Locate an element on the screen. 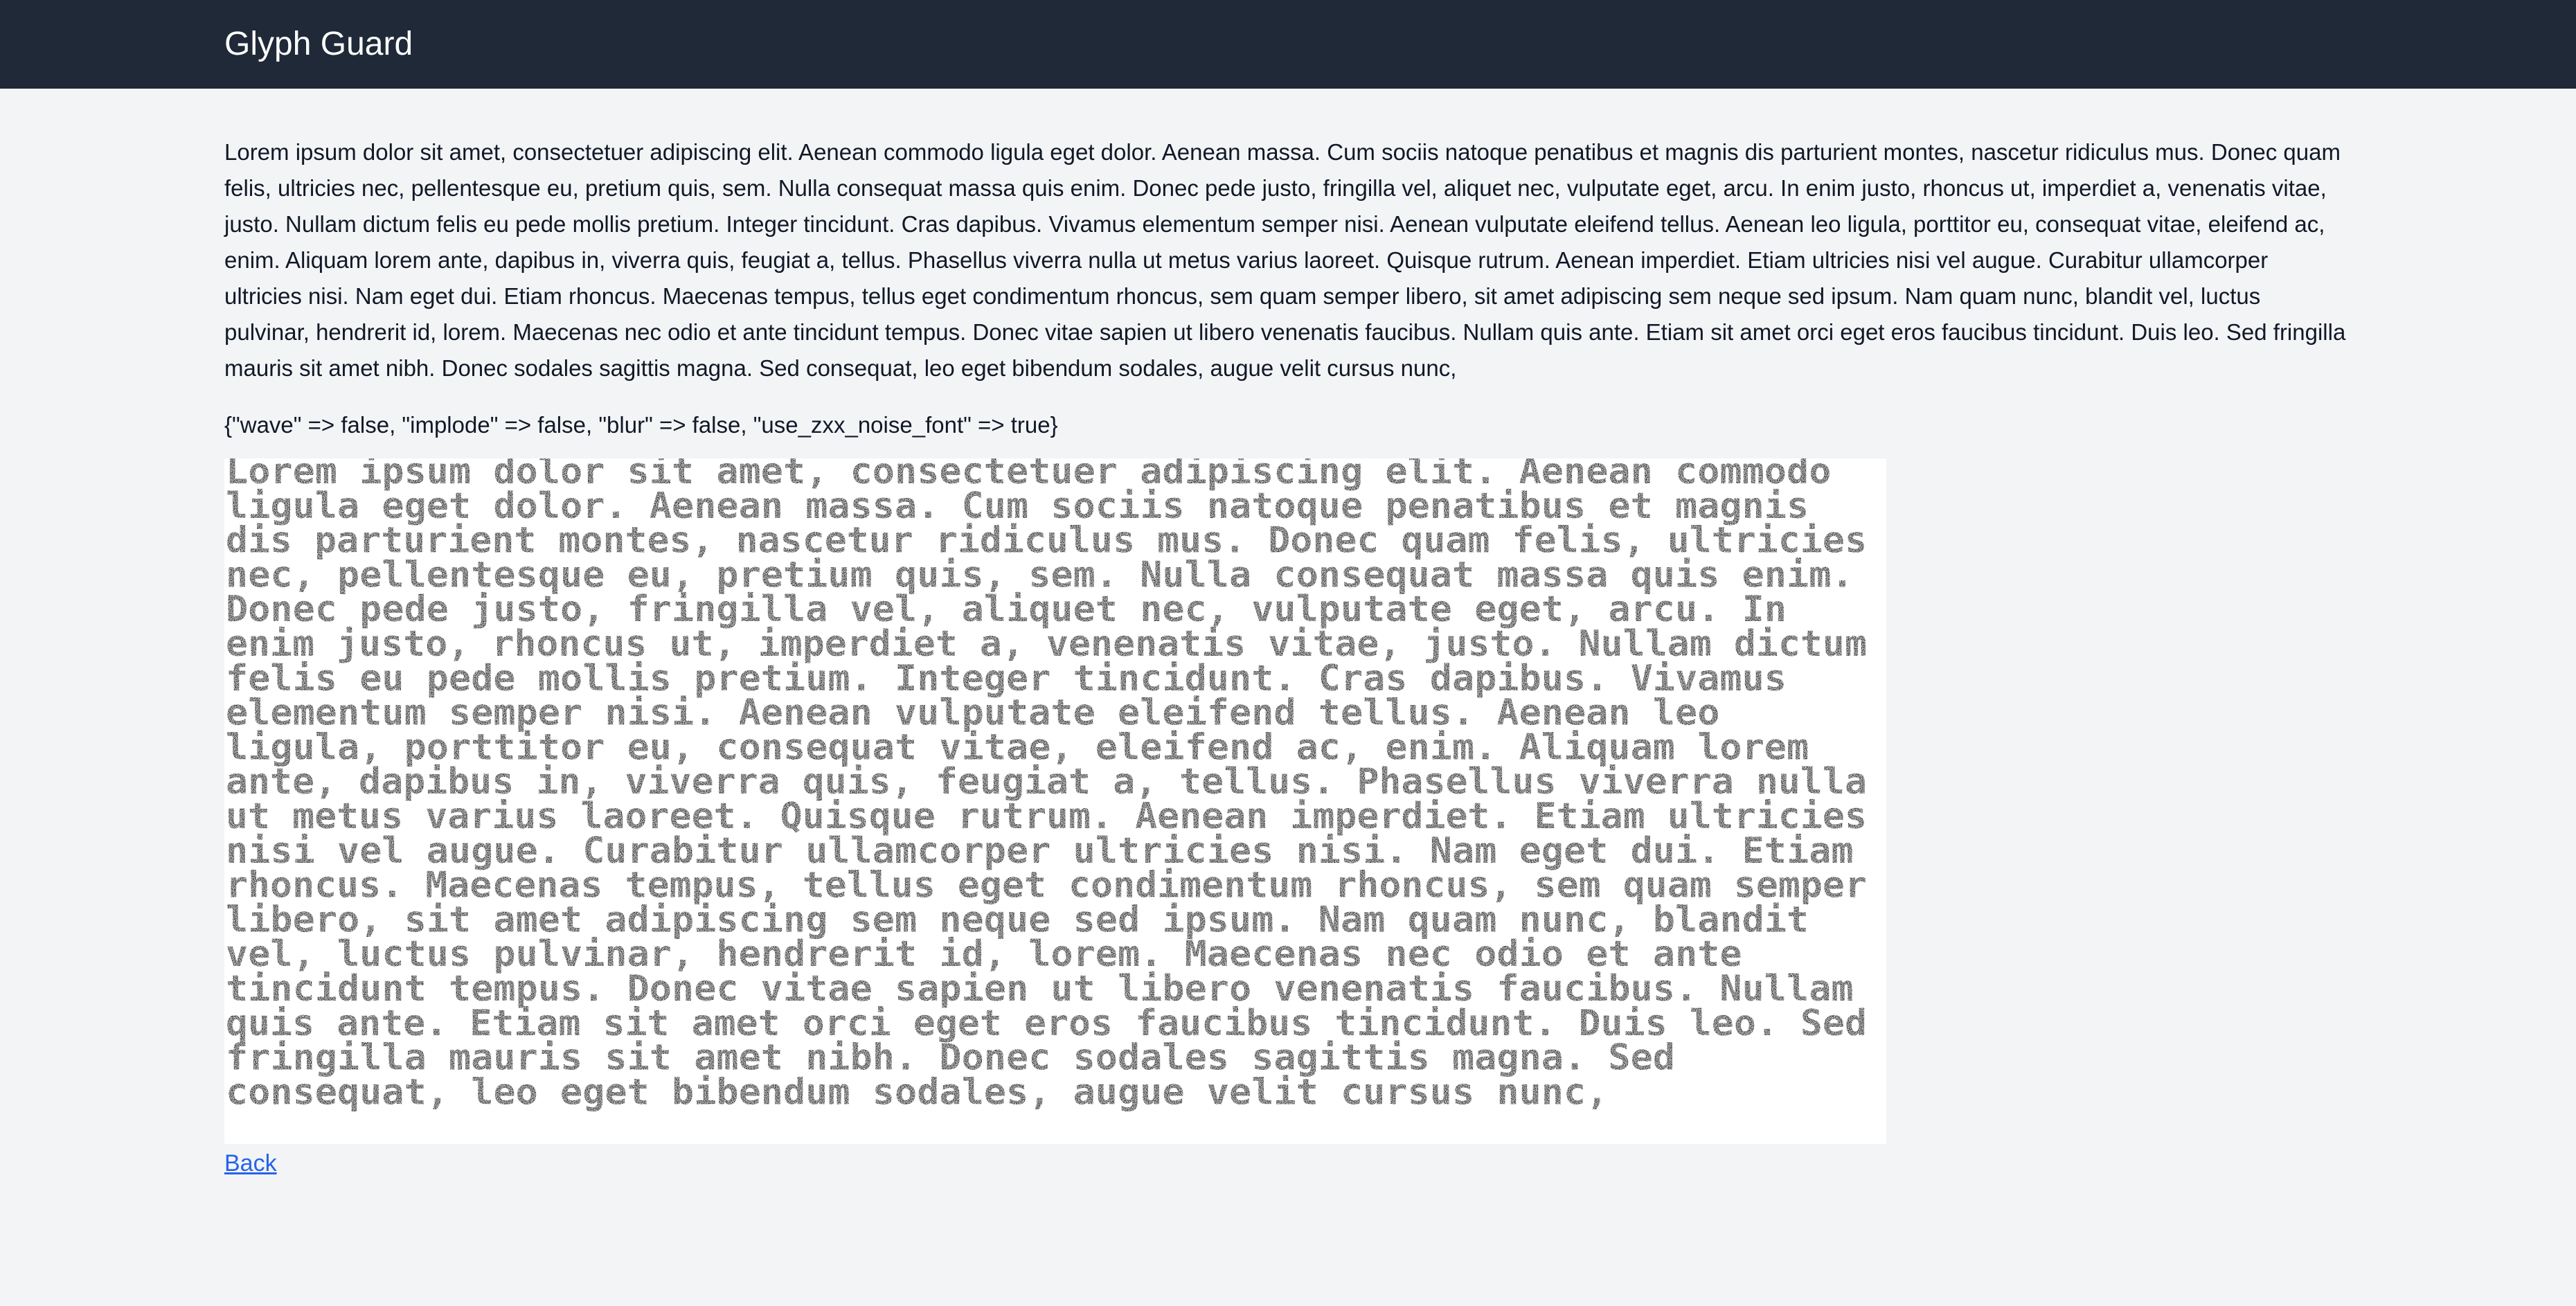 This screenshot has width=2576, height=1306. app-brand: Glyph Guard is located at coordinates (318, 44).